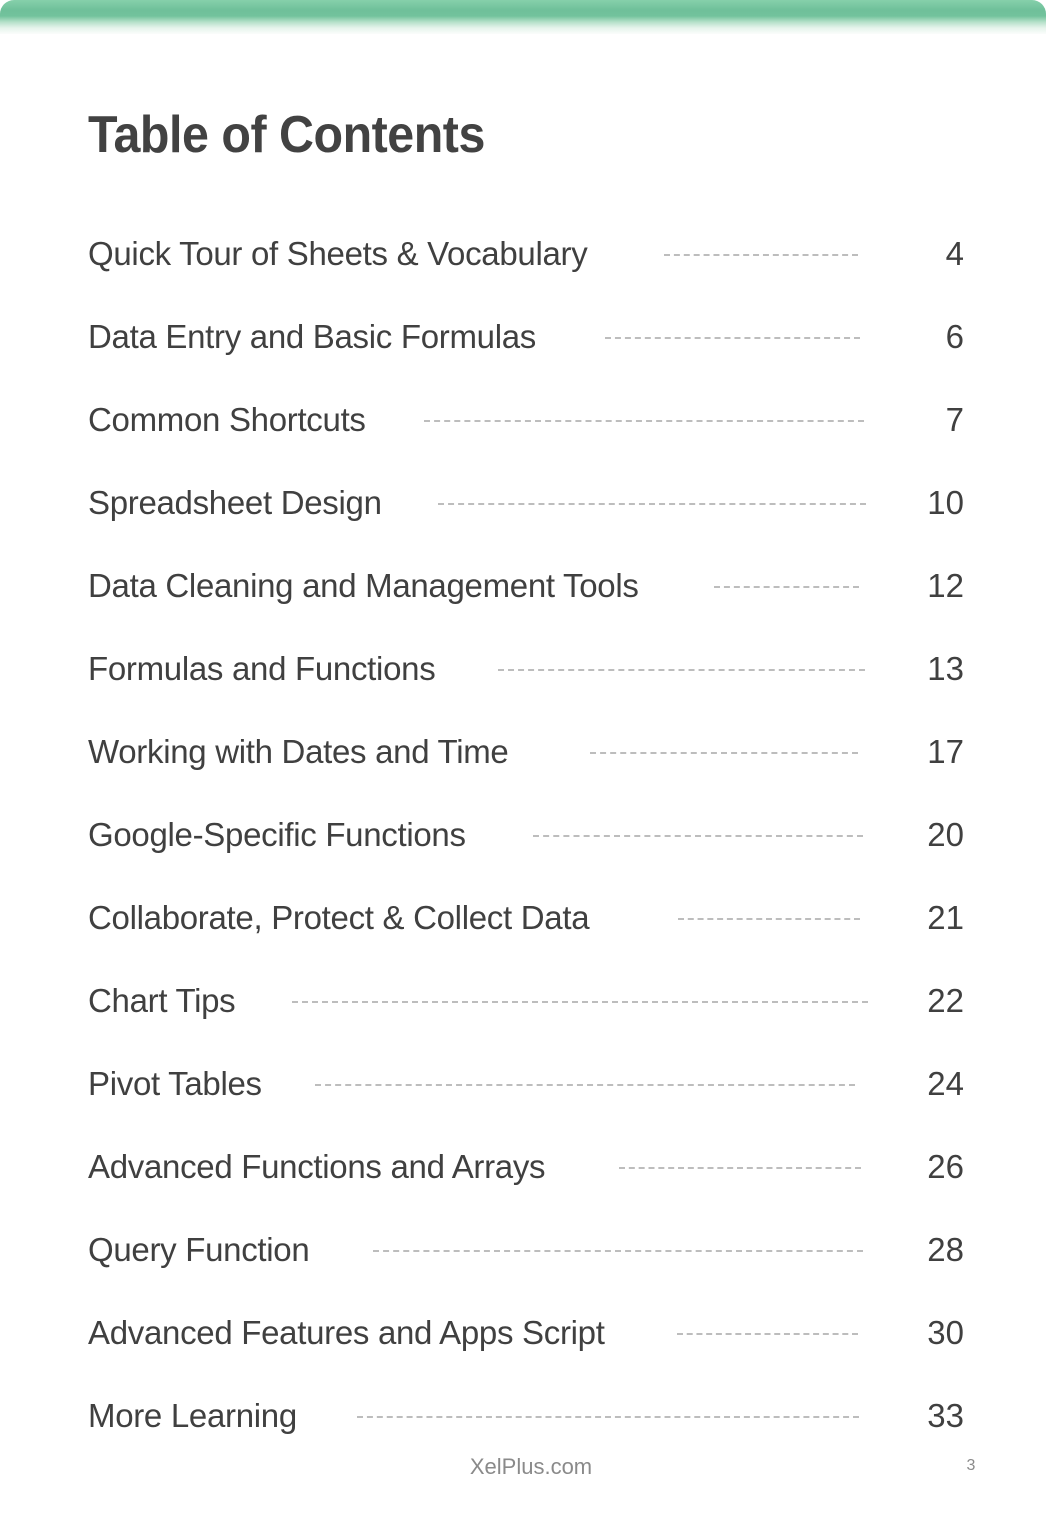  I want to click on toc-entry-page: 10, so click(945, 503).